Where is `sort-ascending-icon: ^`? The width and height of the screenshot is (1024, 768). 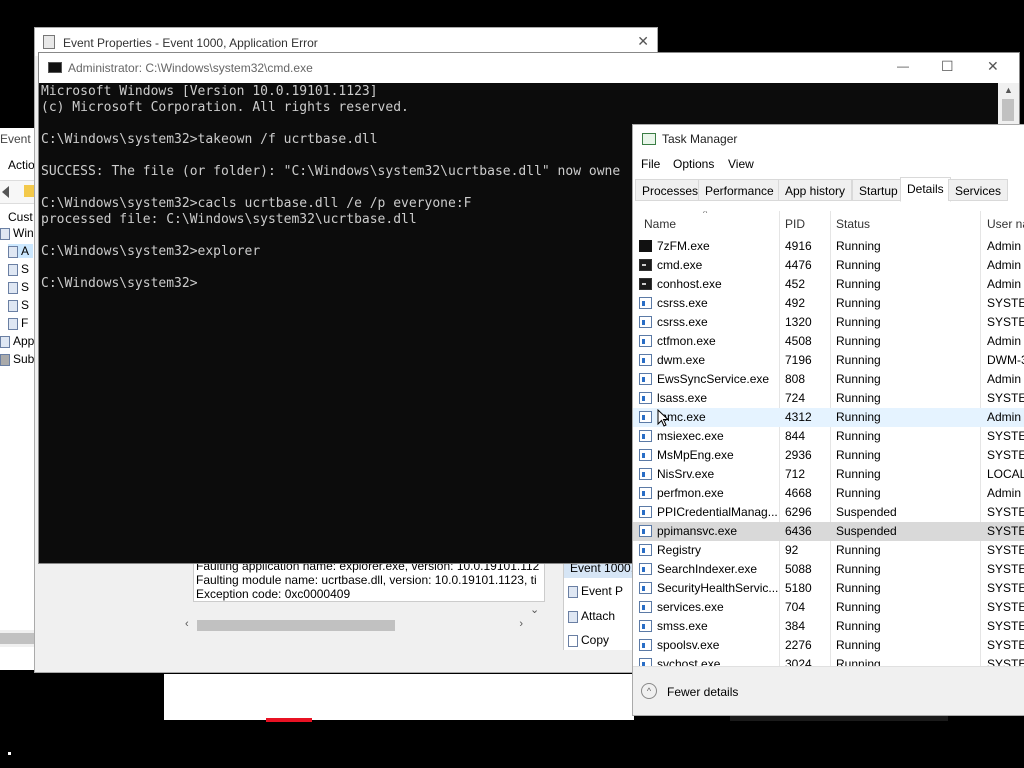 sort-ascending-icon: ^ is located at coordinates (705, 214).